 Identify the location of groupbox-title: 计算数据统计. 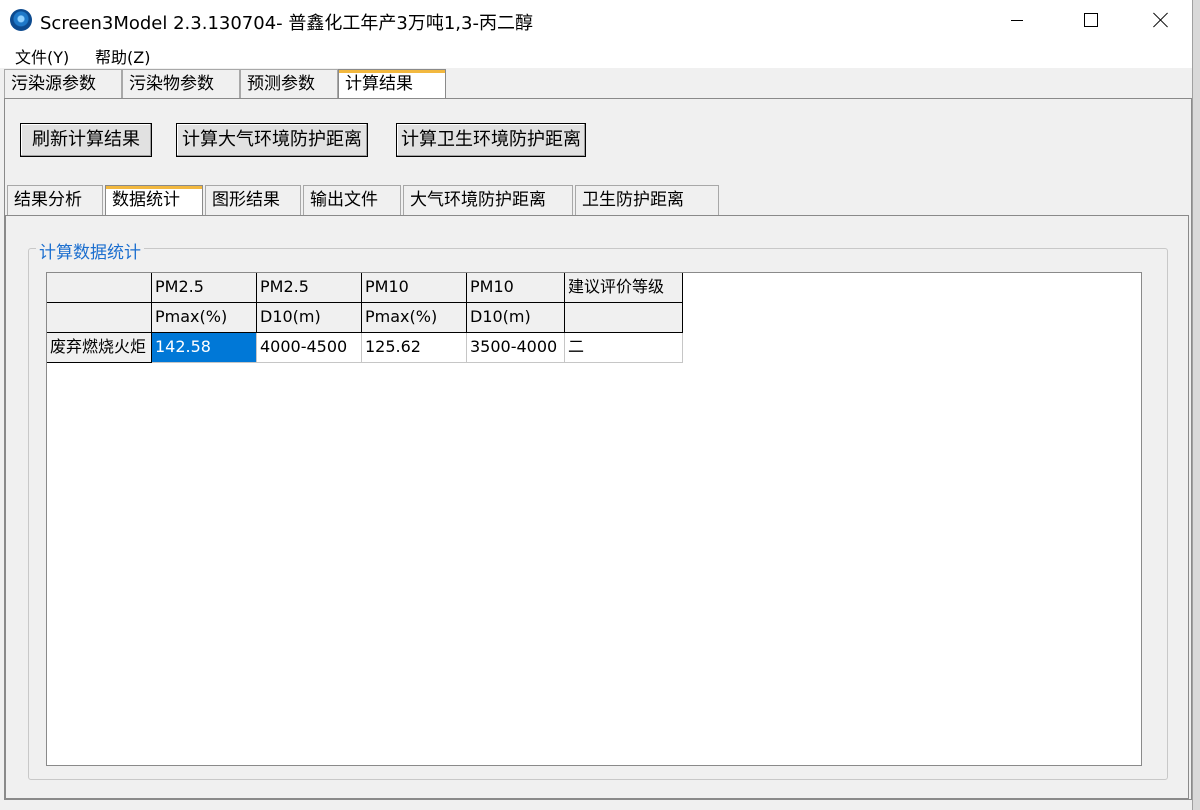
(90, 250).